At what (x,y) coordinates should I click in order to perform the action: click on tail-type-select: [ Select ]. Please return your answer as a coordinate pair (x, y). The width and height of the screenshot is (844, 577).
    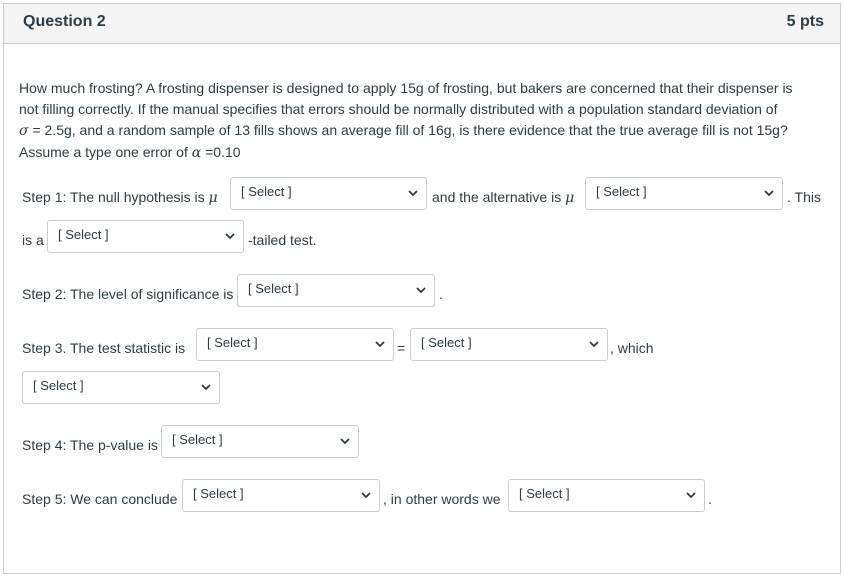
    Looking at the image, I should click on (145, 236).